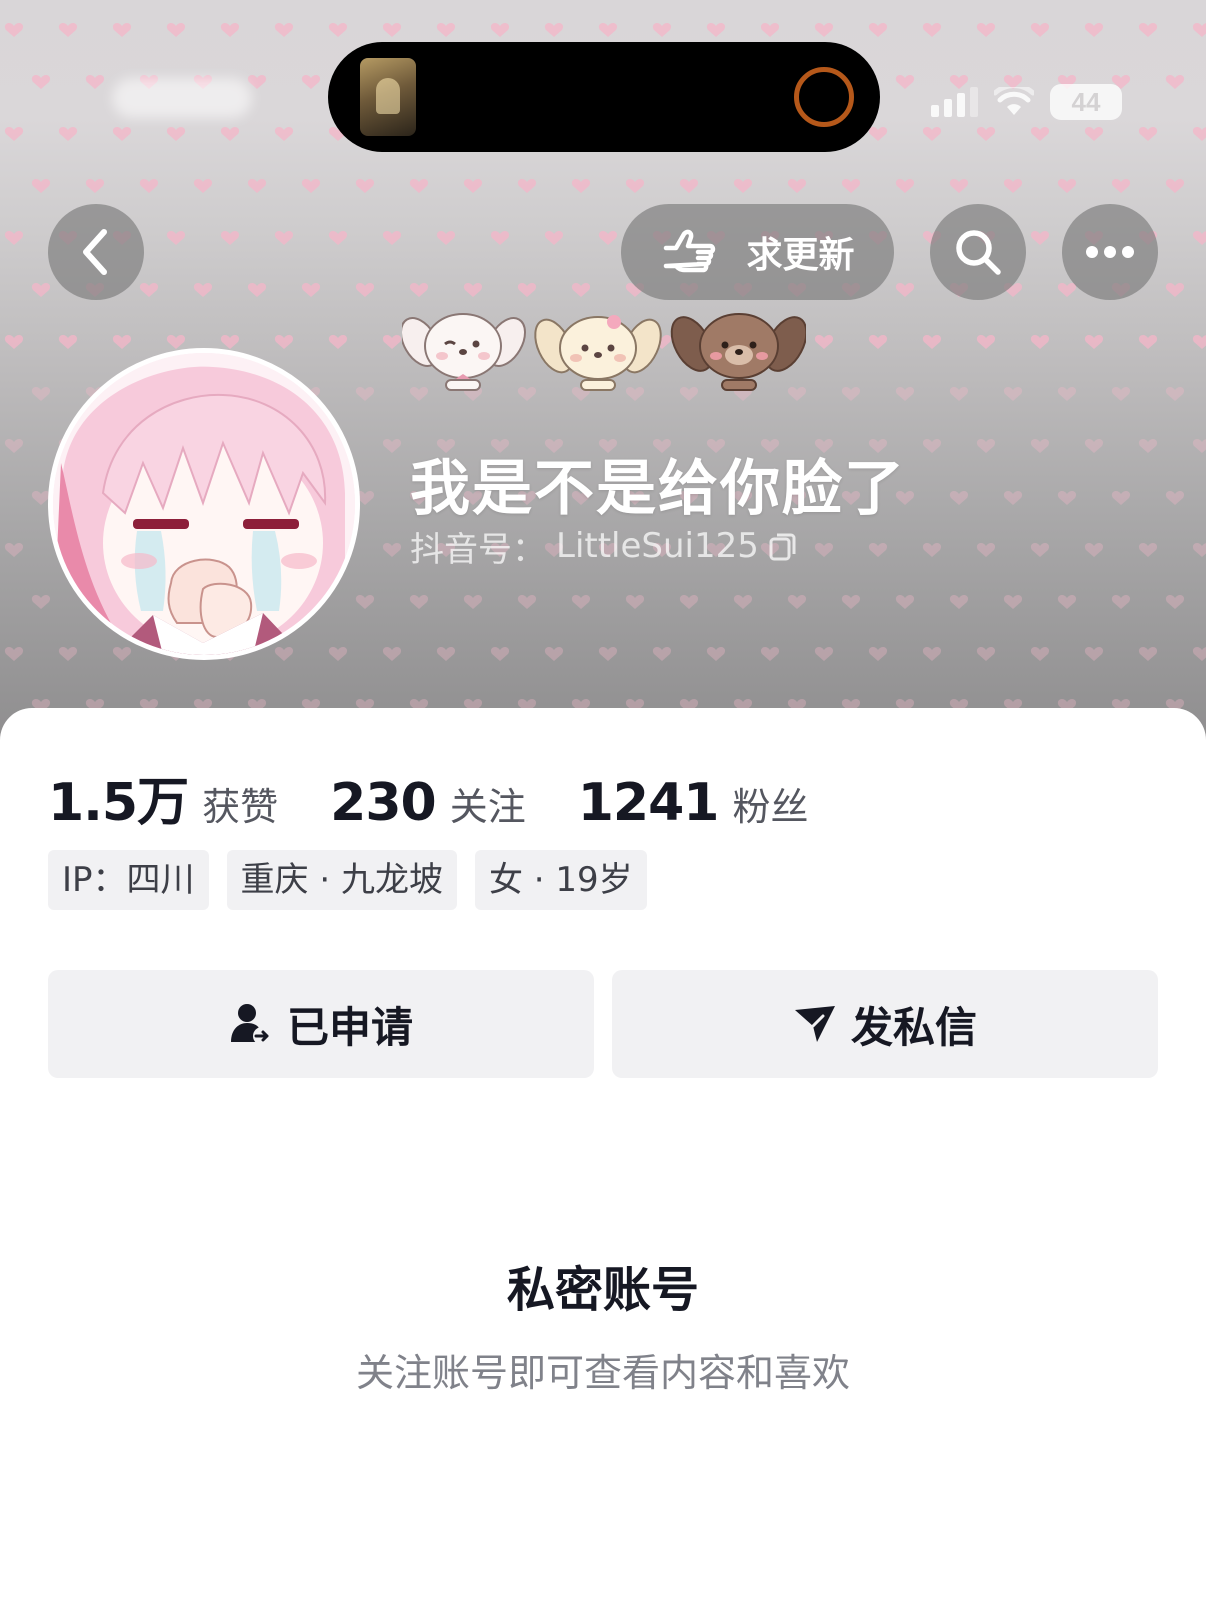 The width and height of the screenshot is (1206, 1620). Describe the element at coordinates (349, 1027) in the screenshot. I see `follow-requested-label: 已申请` at that location.